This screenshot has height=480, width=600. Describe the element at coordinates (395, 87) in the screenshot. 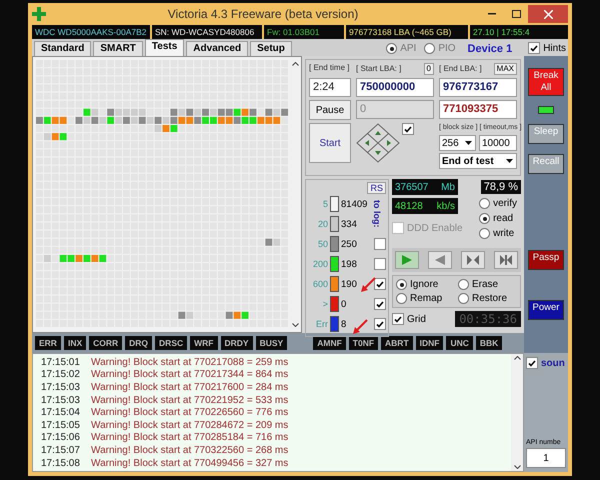

I see `start-lba-field: 750000000` at that location.